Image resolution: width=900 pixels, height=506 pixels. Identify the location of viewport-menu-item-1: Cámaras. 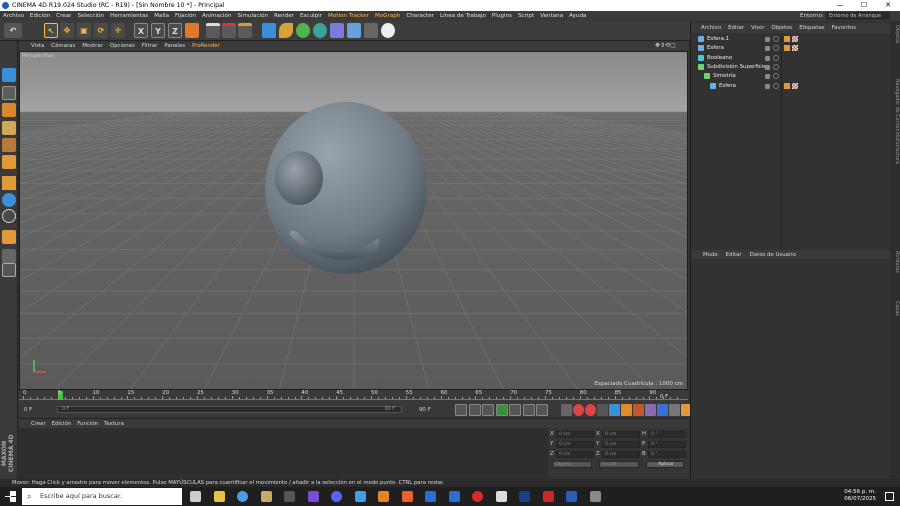
(63, 46).